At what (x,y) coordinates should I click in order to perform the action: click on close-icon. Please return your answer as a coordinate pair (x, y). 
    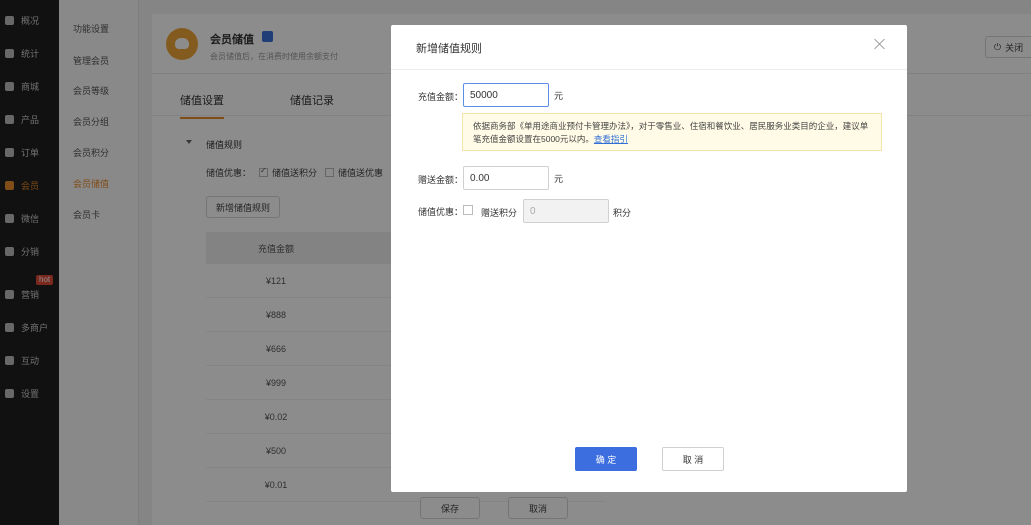
    Looking at the image, I should click on (880, 44).